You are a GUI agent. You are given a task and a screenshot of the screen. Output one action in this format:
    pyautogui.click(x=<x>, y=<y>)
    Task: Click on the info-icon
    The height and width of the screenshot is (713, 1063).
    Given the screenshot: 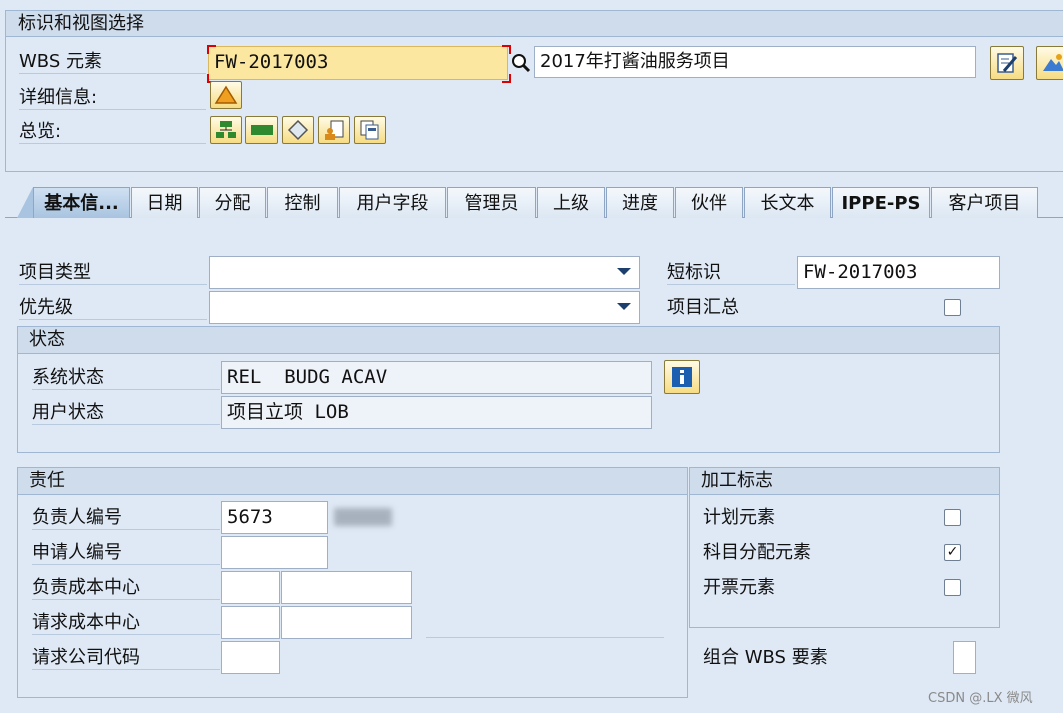 What is the action you would take?
    pyautogui.click(x=682, y=377)
    